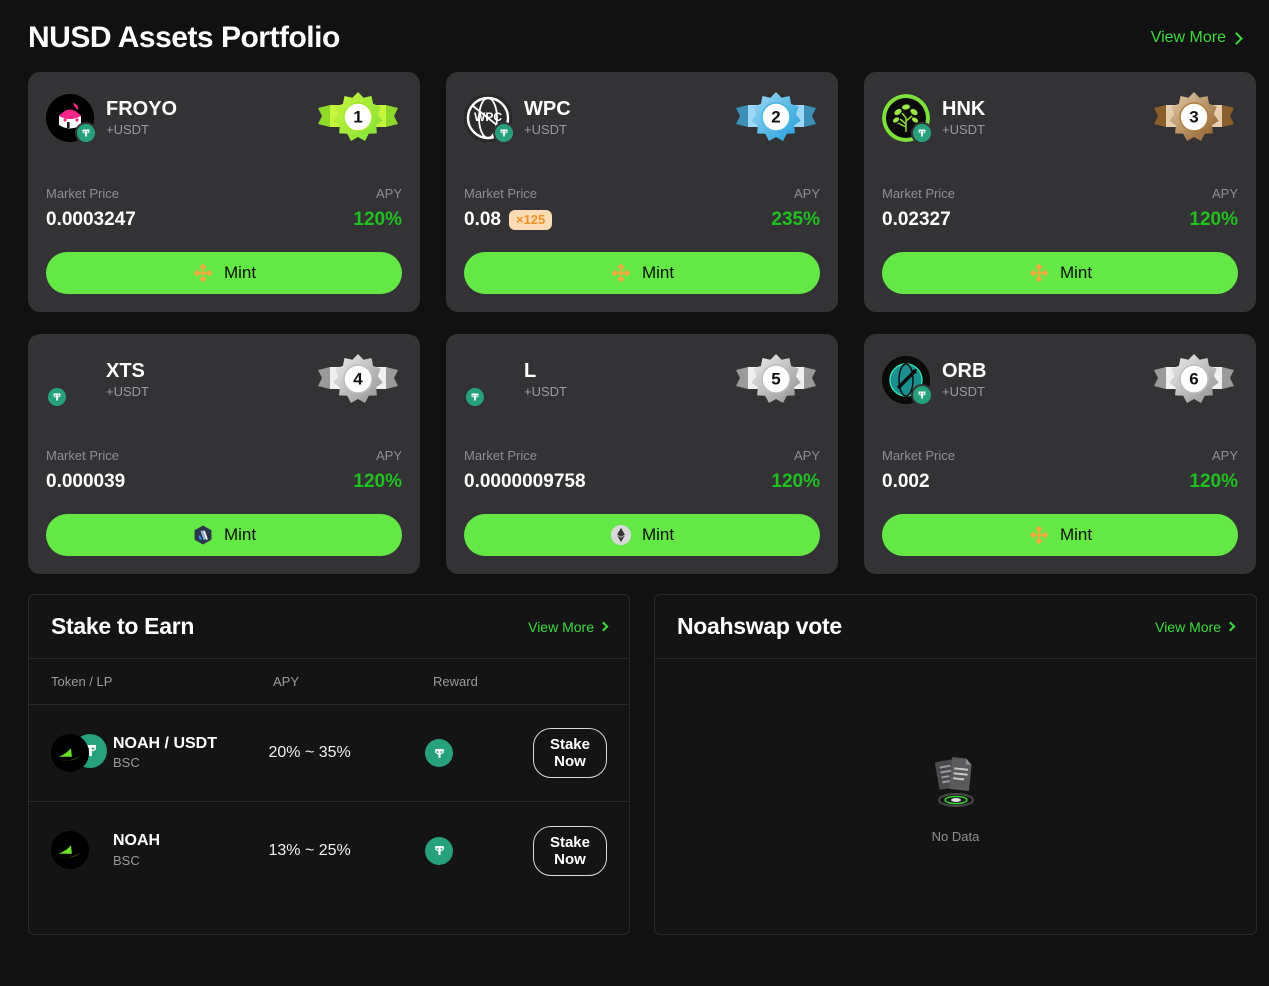 Image resolution: width=1269 pixels, height=986 pixels. What do you see at coordinates (137, 841) in the screenshot?
I see `lp-name: NOAH` at bounding box center [137, 841].